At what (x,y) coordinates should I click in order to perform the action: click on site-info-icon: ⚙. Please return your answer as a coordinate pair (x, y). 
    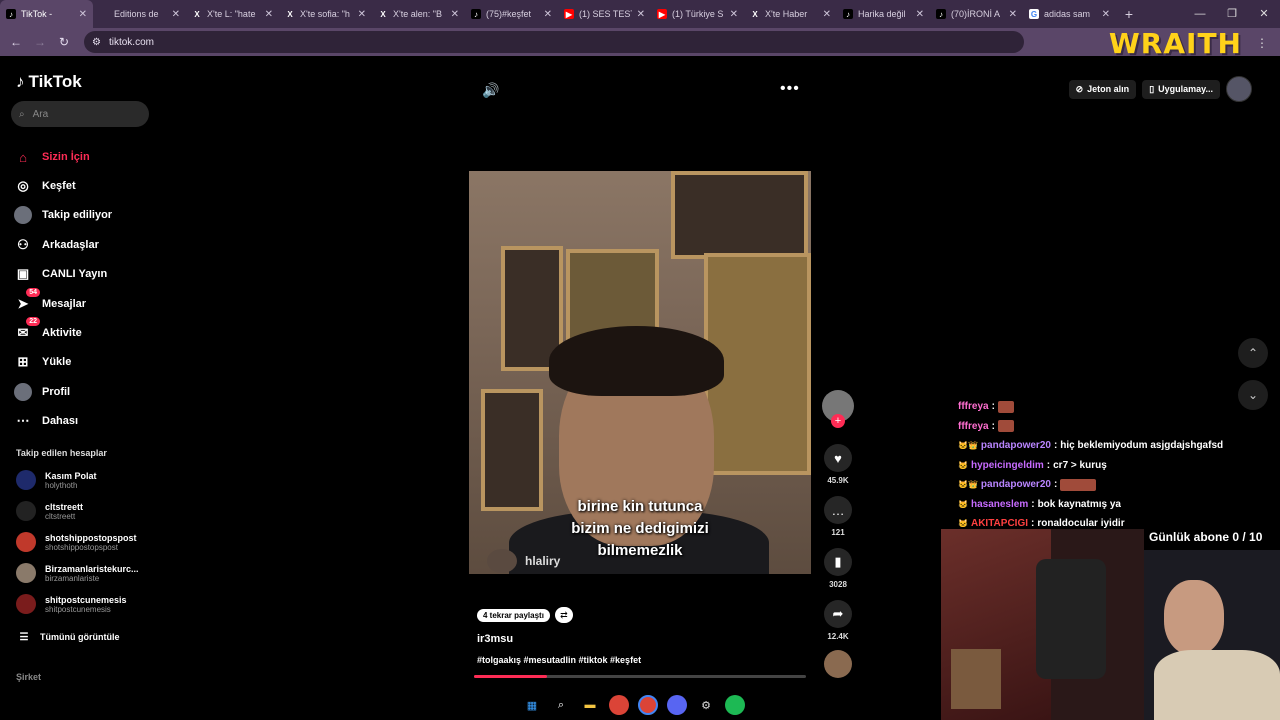
    Looking at the image, I should click on (96, 42).